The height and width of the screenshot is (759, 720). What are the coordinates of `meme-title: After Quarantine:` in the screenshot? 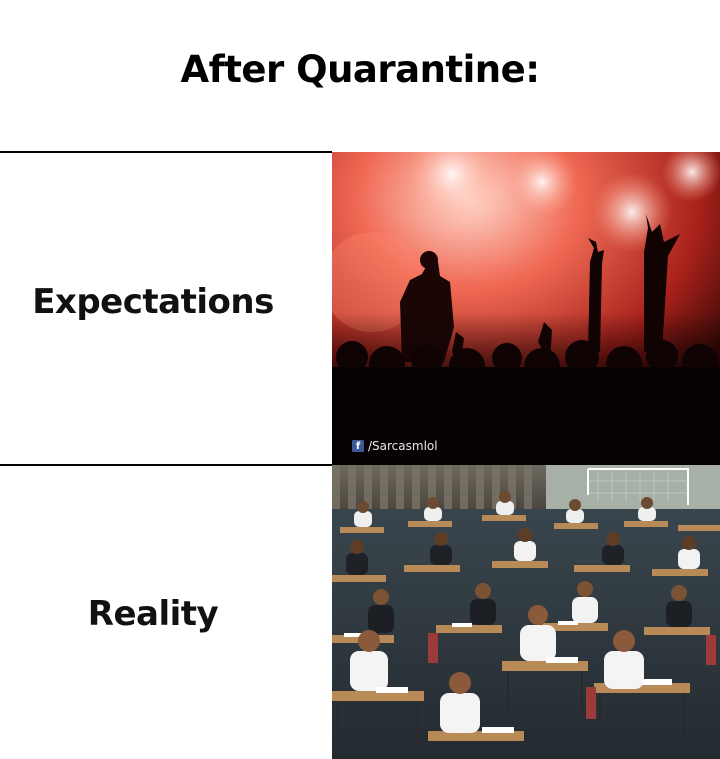 It's located at (360, 69).